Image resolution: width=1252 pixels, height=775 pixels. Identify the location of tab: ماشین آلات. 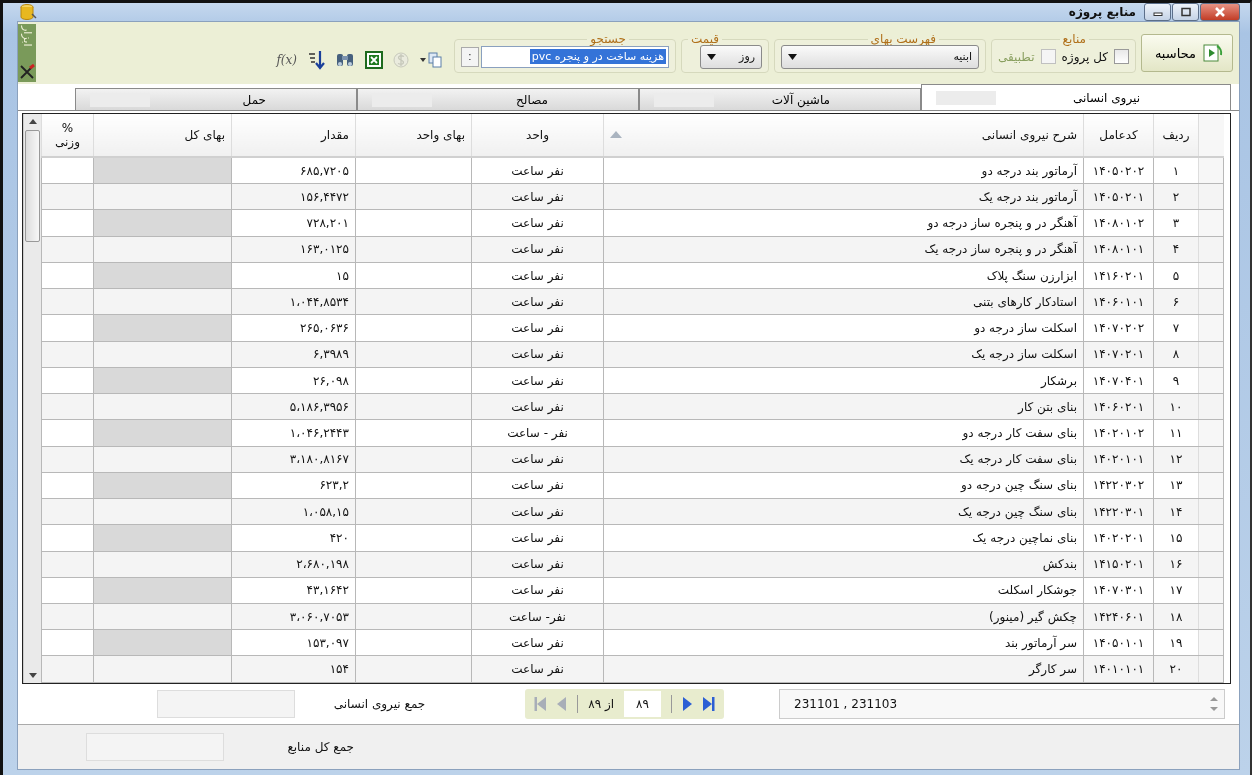
(780, 99).